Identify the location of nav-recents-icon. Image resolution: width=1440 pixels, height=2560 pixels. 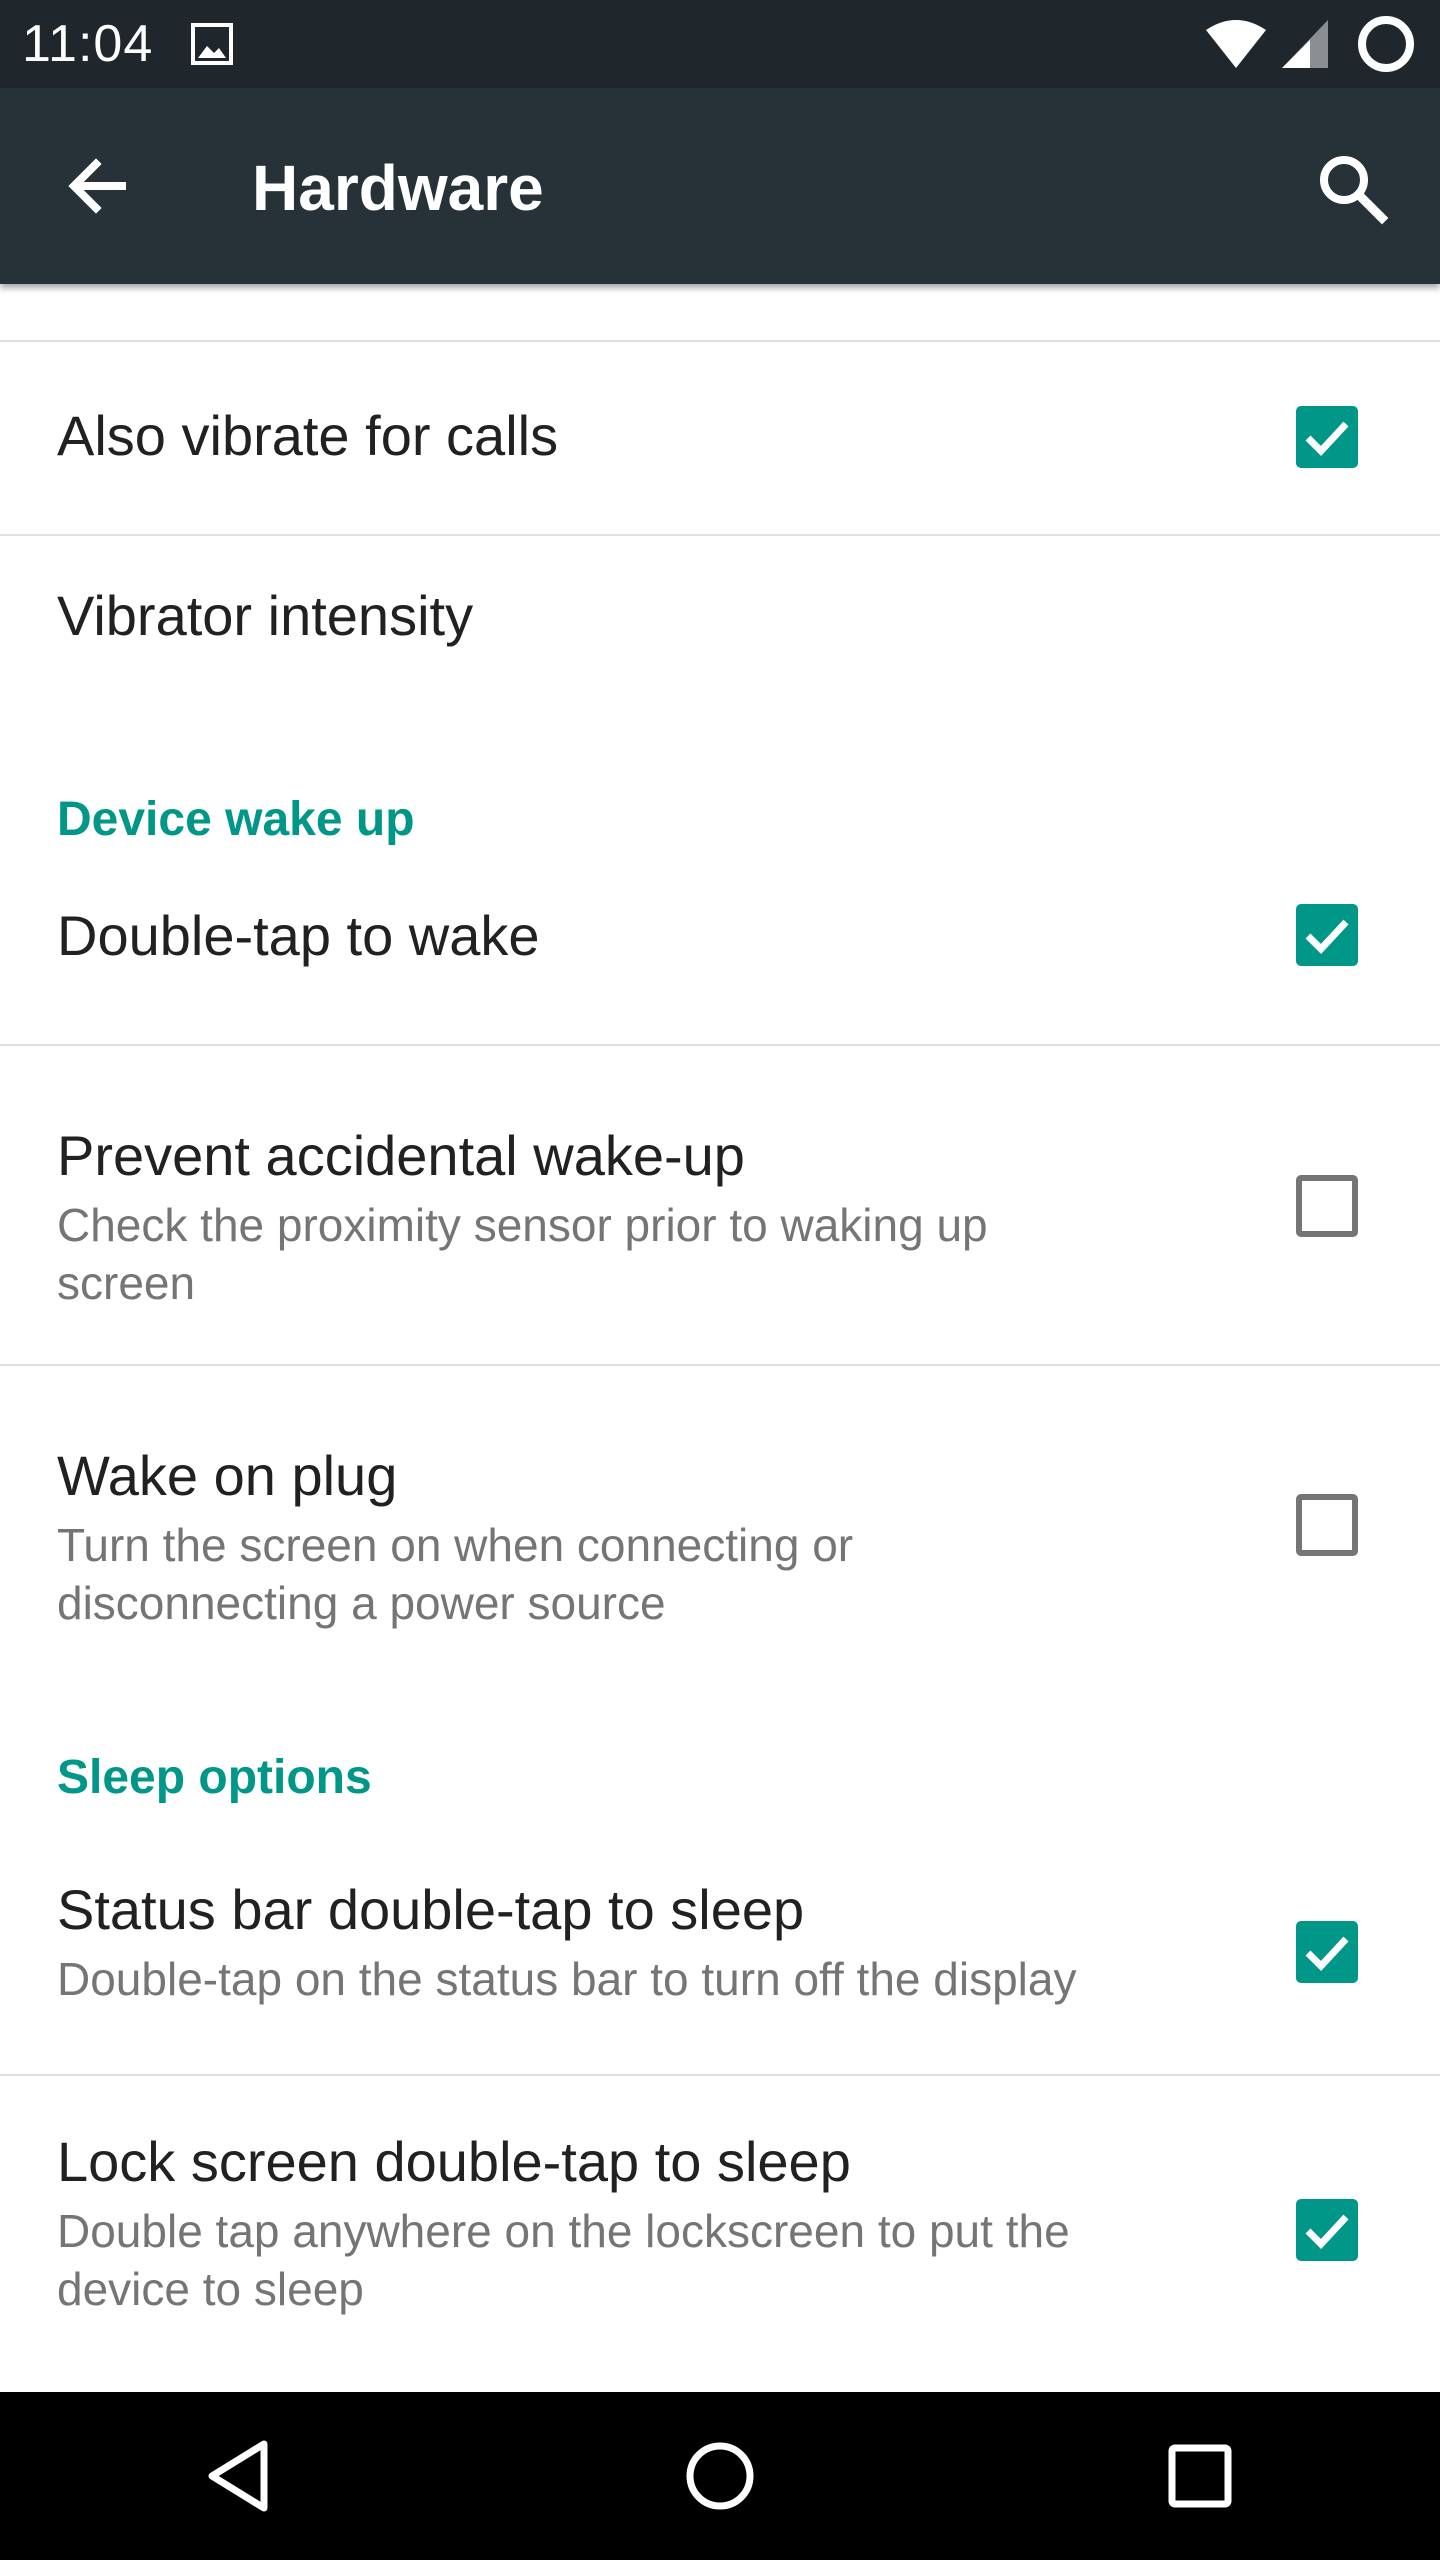
(1200, 2476).